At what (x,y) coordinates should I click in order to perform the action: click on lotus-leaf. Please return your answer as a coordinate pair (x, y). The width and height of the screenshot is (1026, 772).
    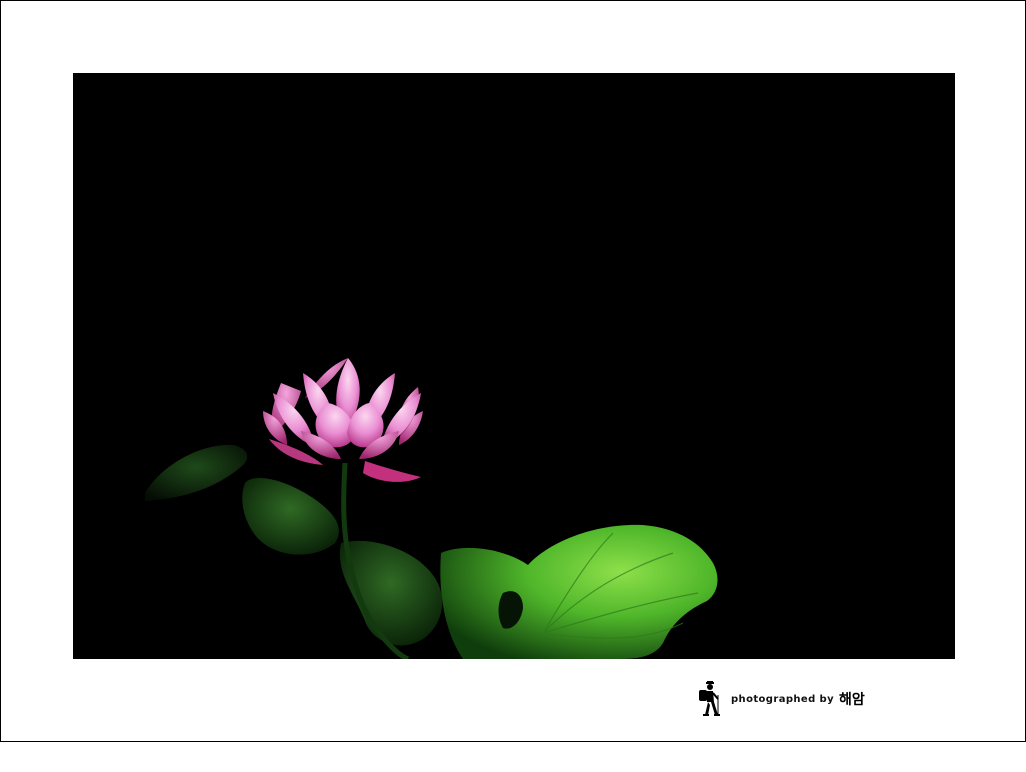
    Looking at the image, I should click on (579, 591).